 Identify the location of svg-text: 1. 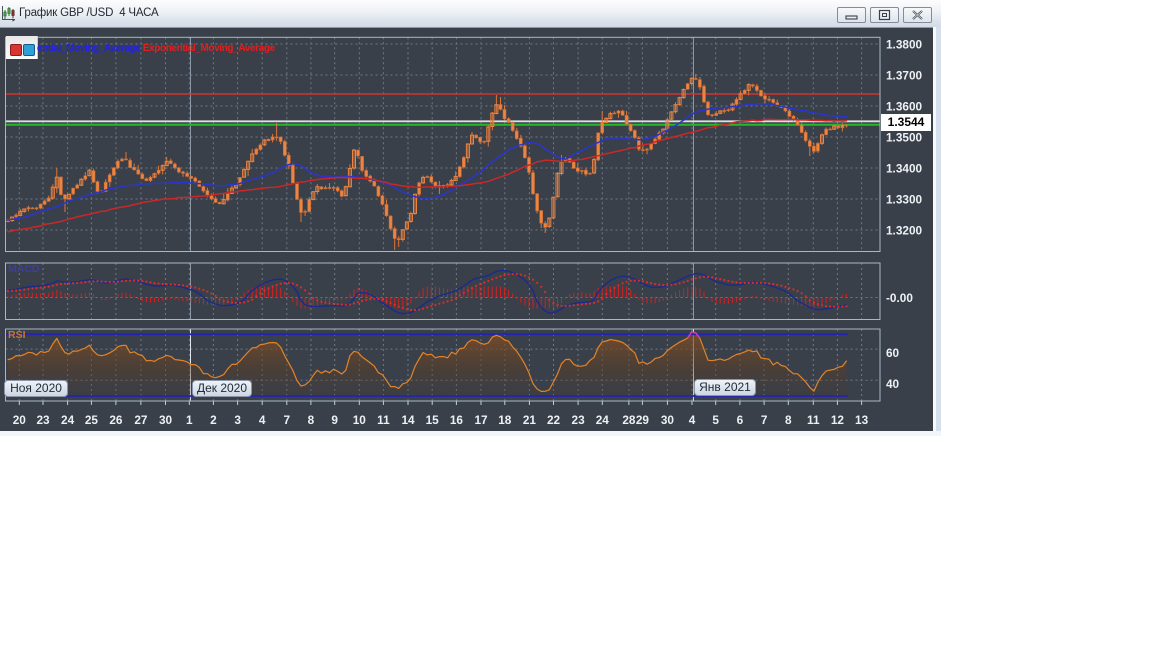
(189, 420).